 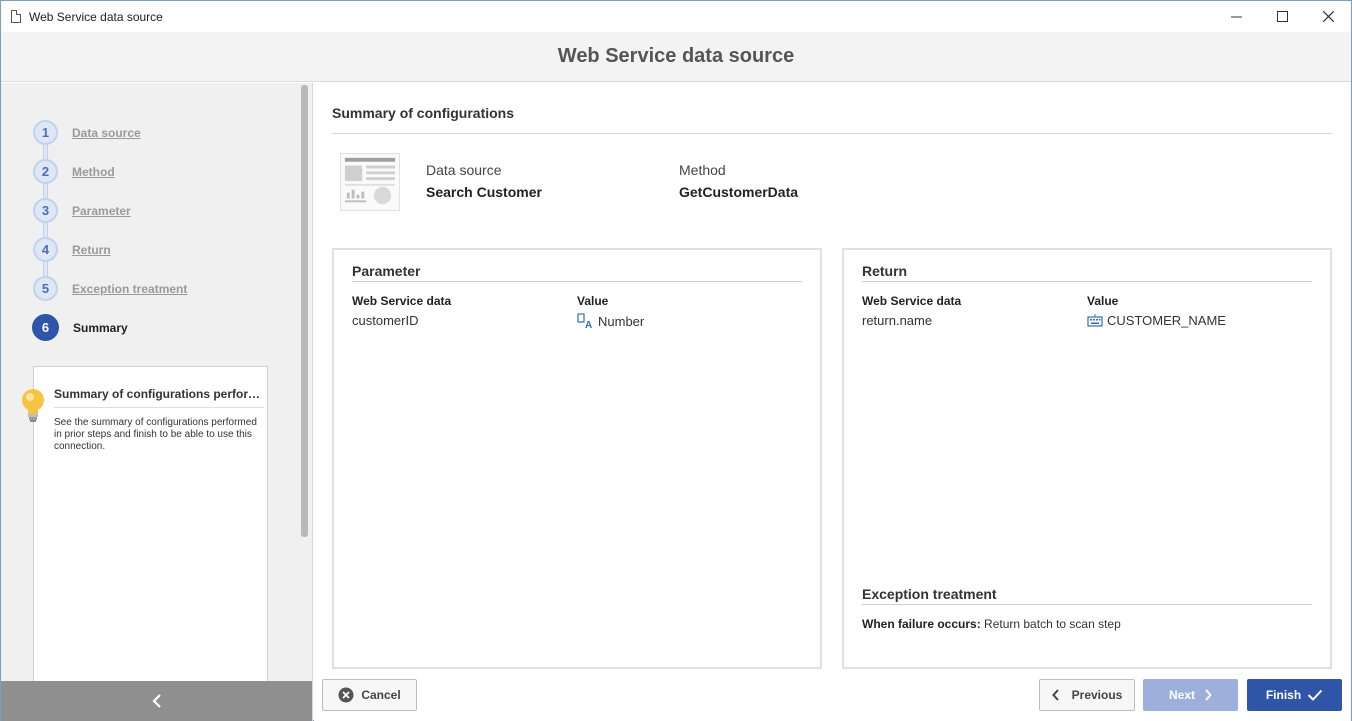 I want to click on next-button: Next, so click(x=1190, y=695).